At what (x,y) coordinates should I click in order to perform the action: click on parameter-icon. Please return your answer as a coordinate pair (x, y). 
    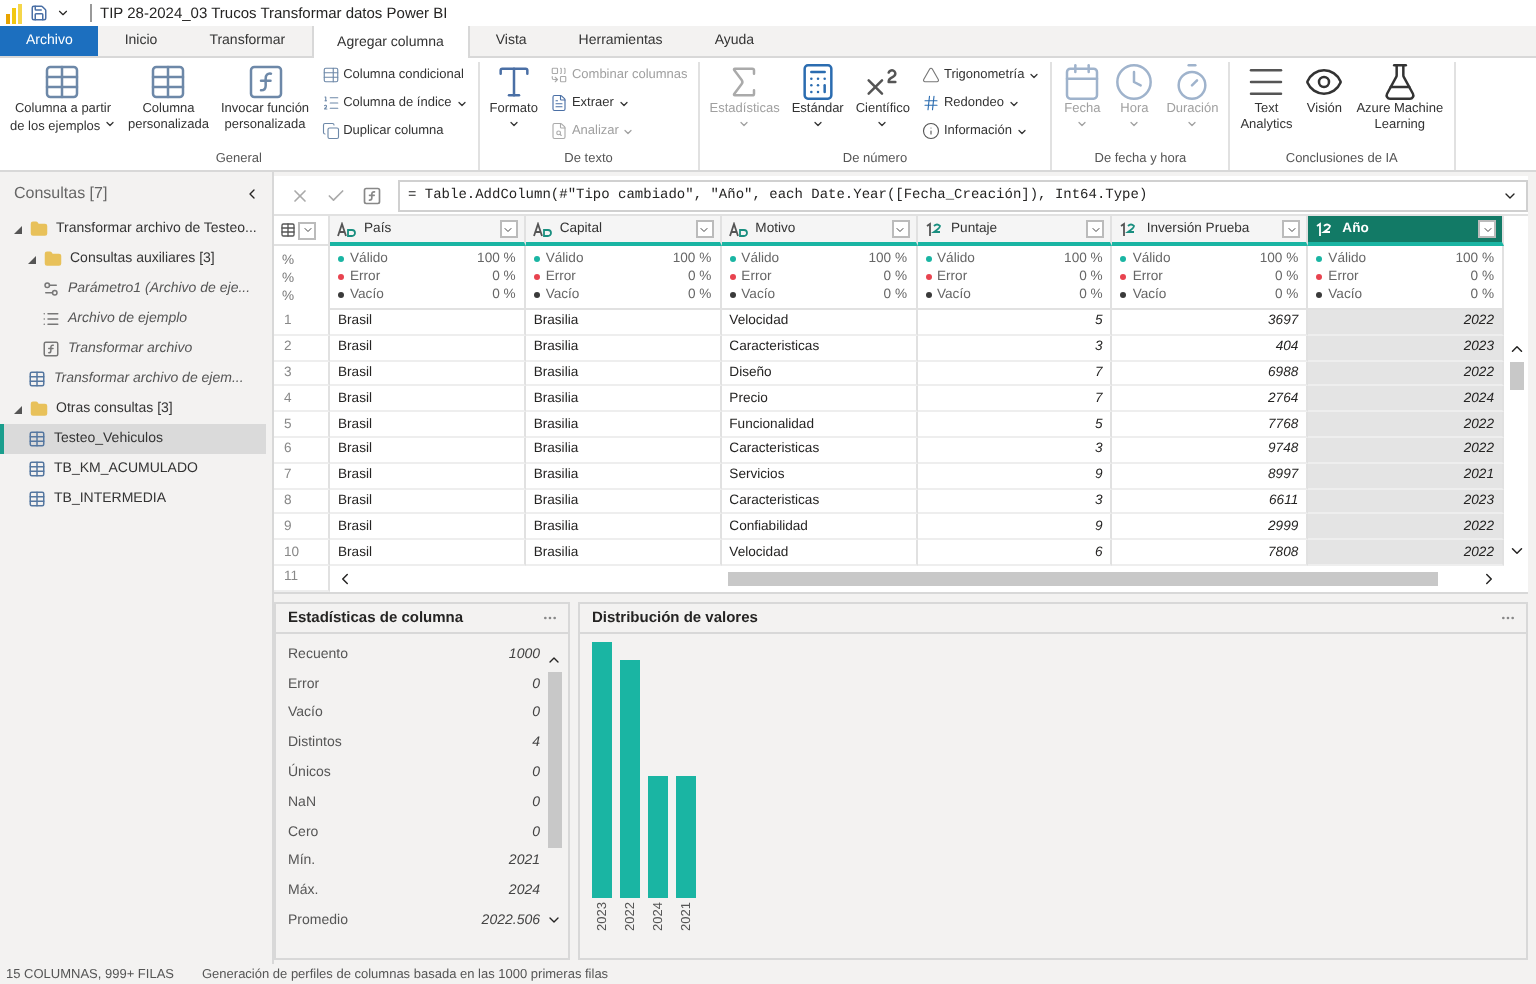
    Looking at the image, I should click on (51, 289).